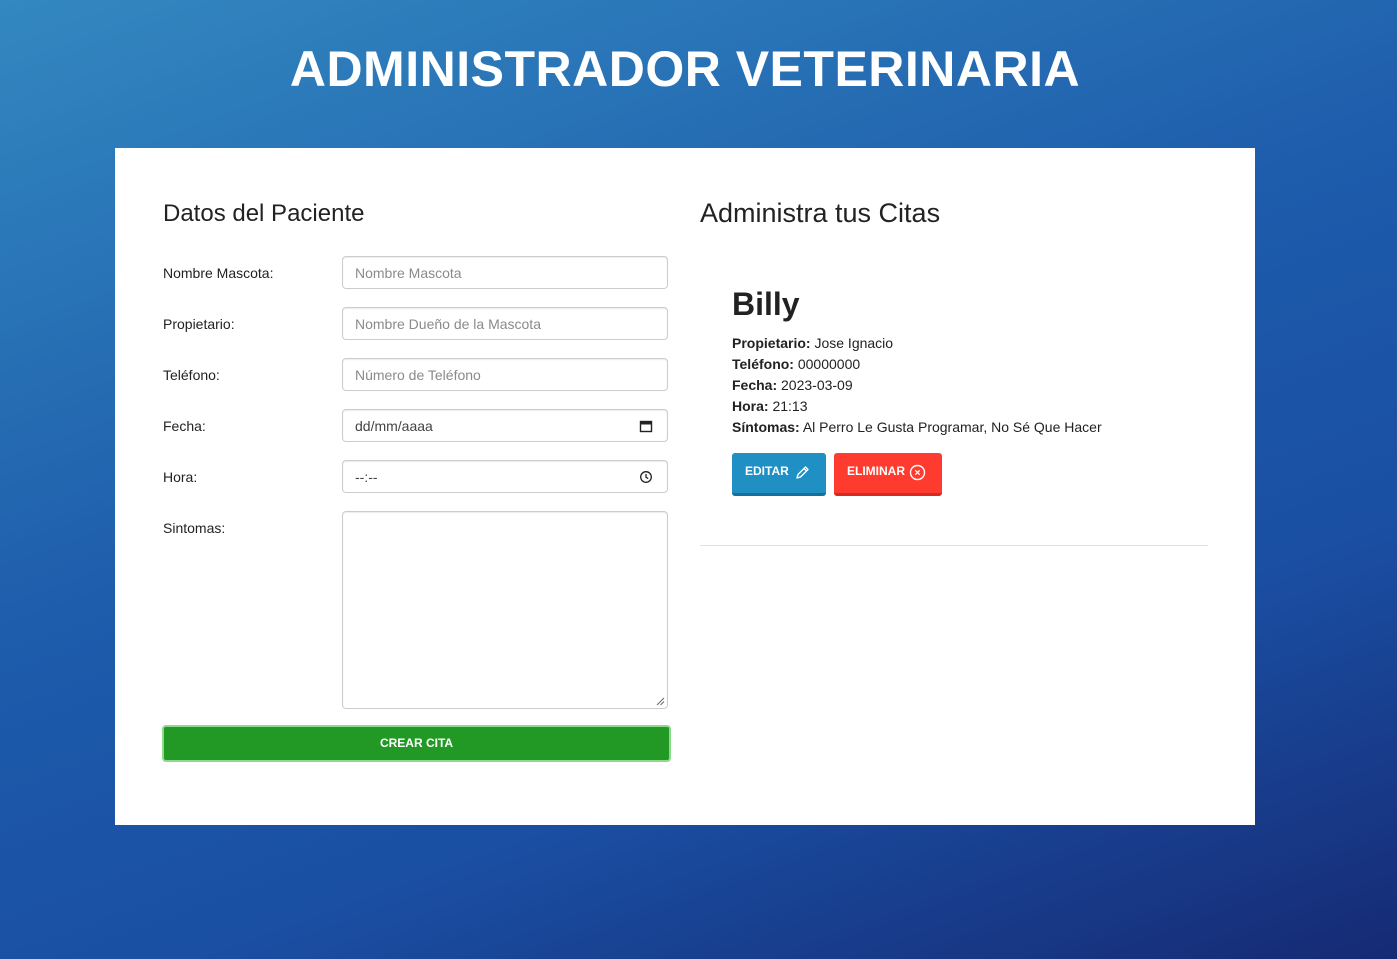 The width and height of the screenshot is (1397, 959). What do you see at coordinates (820, 213) in the screenshot?
I see `appointments-heading: Administra tus Citas` at bounding box center [820, 213].